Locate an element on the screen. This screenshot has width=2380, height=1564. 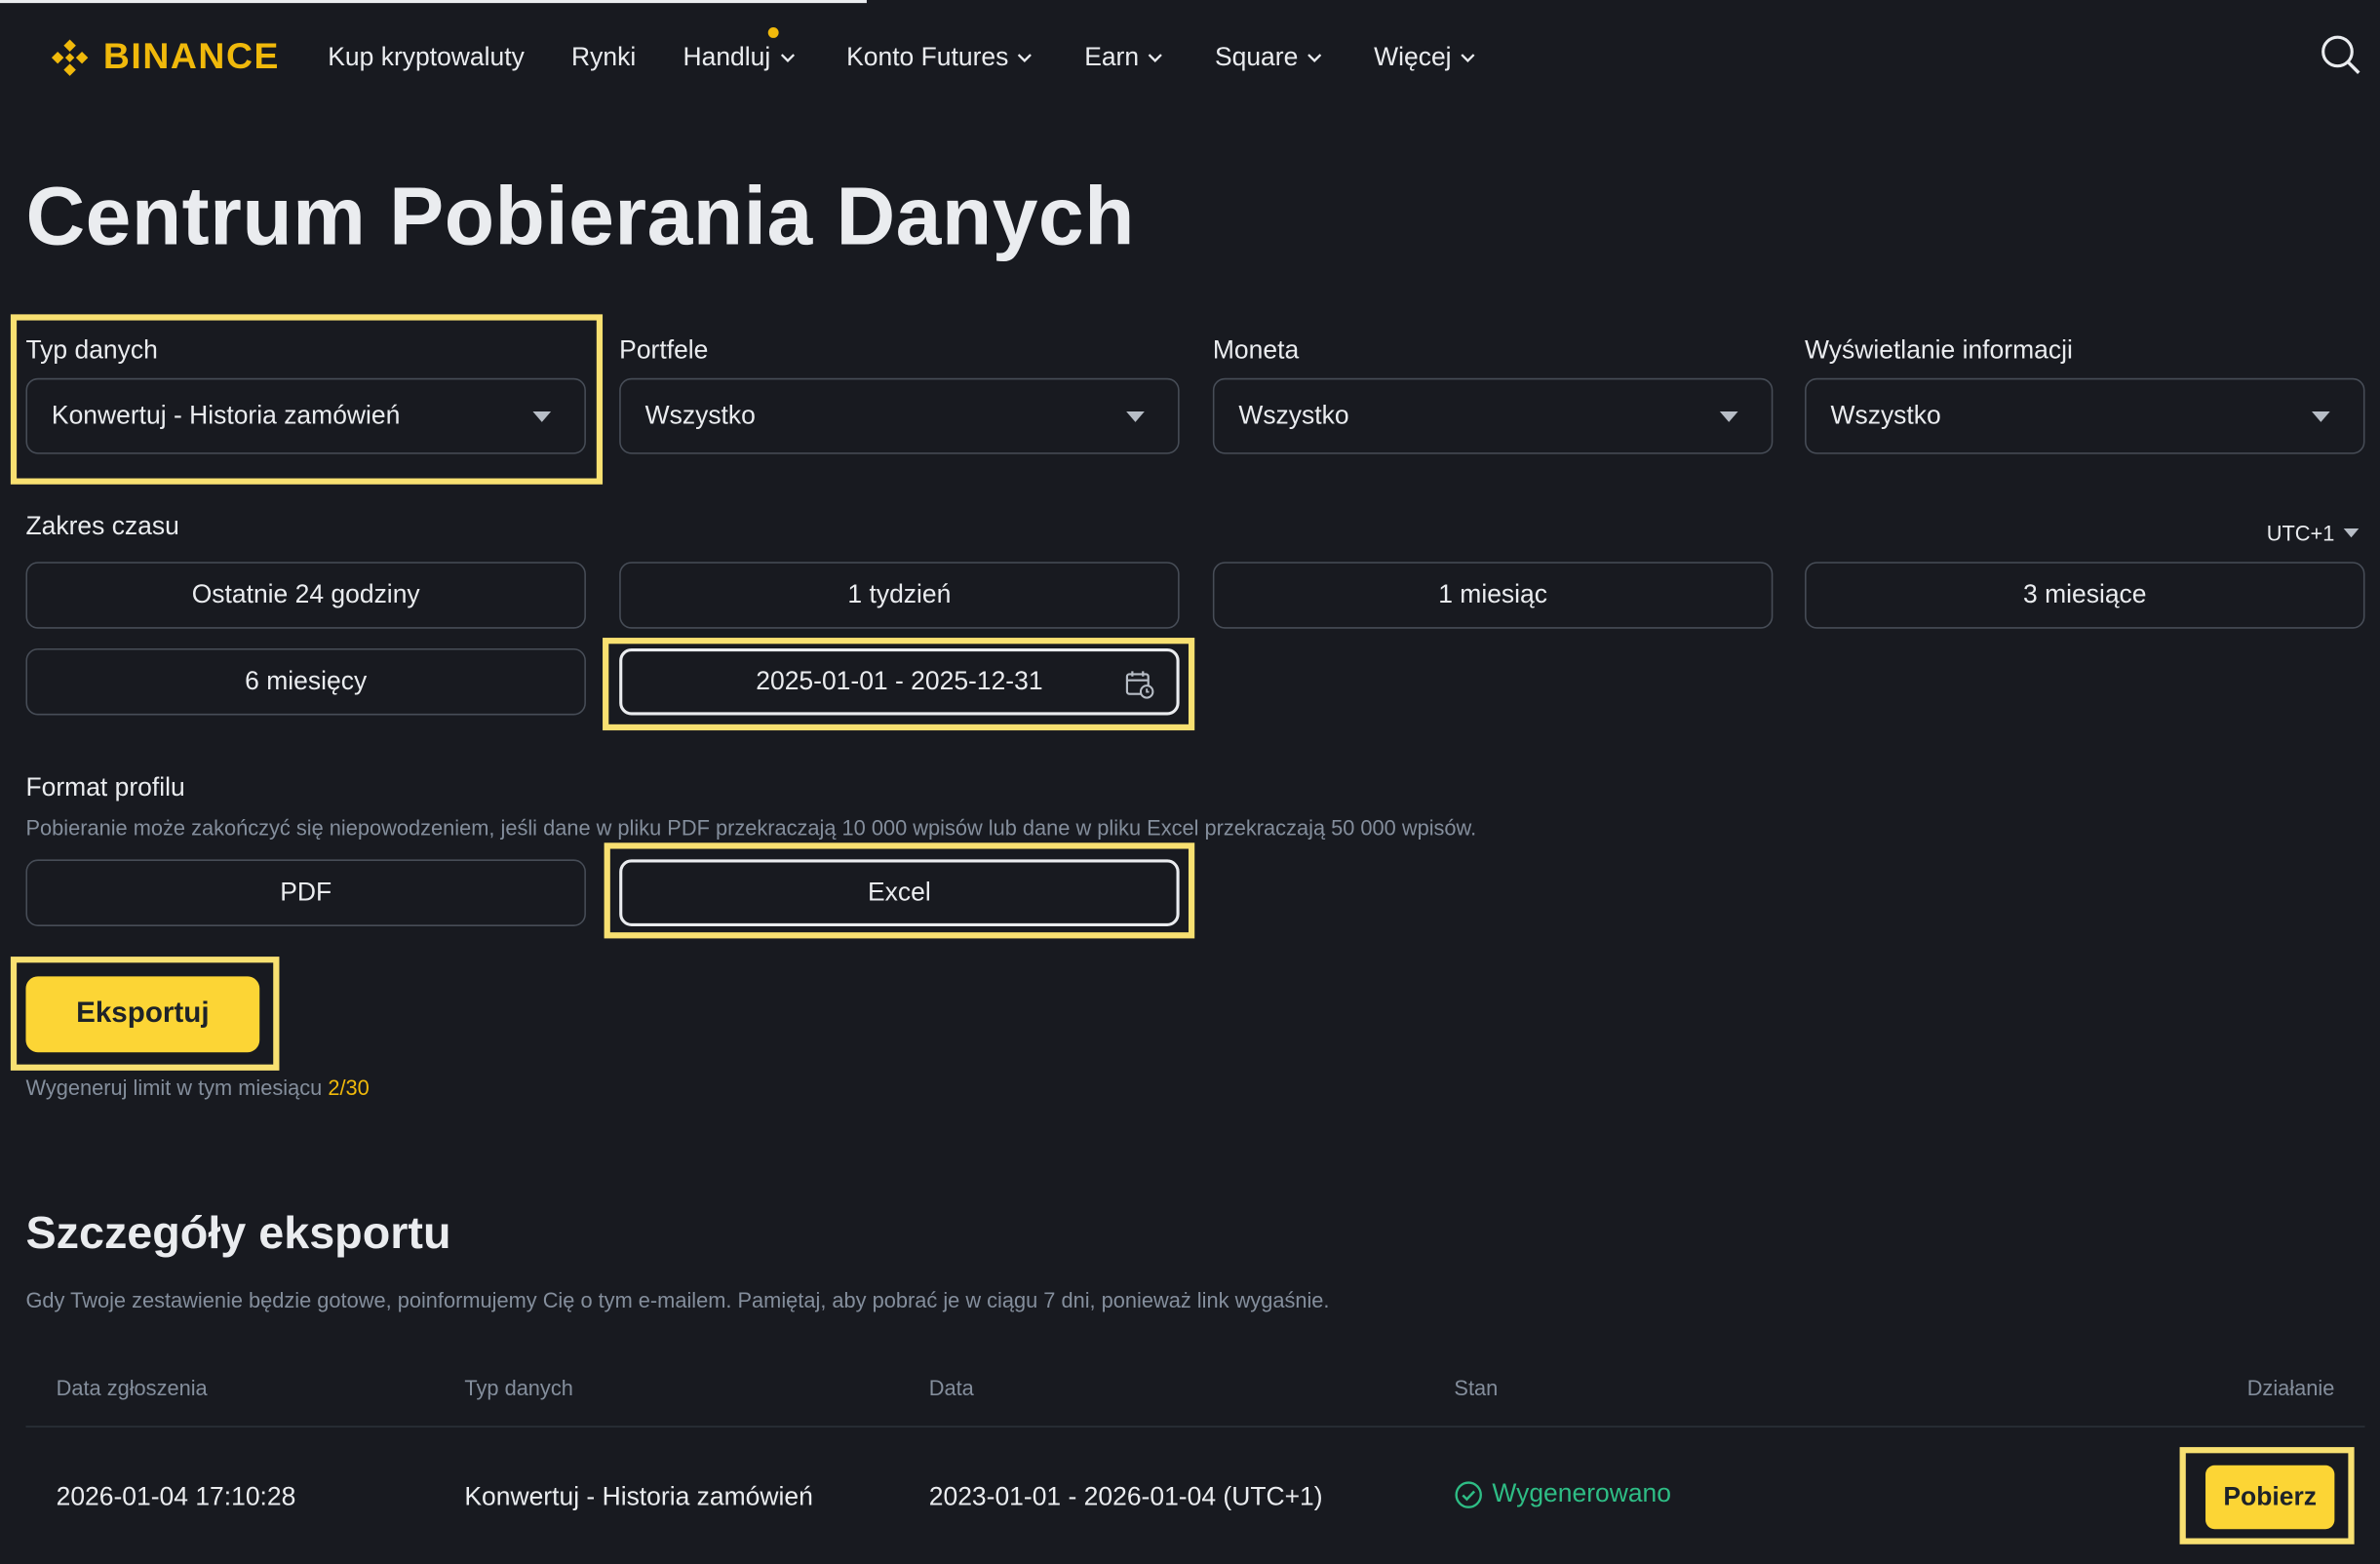
nav-item-trade: Handluj is located at coordinates (740, 50).